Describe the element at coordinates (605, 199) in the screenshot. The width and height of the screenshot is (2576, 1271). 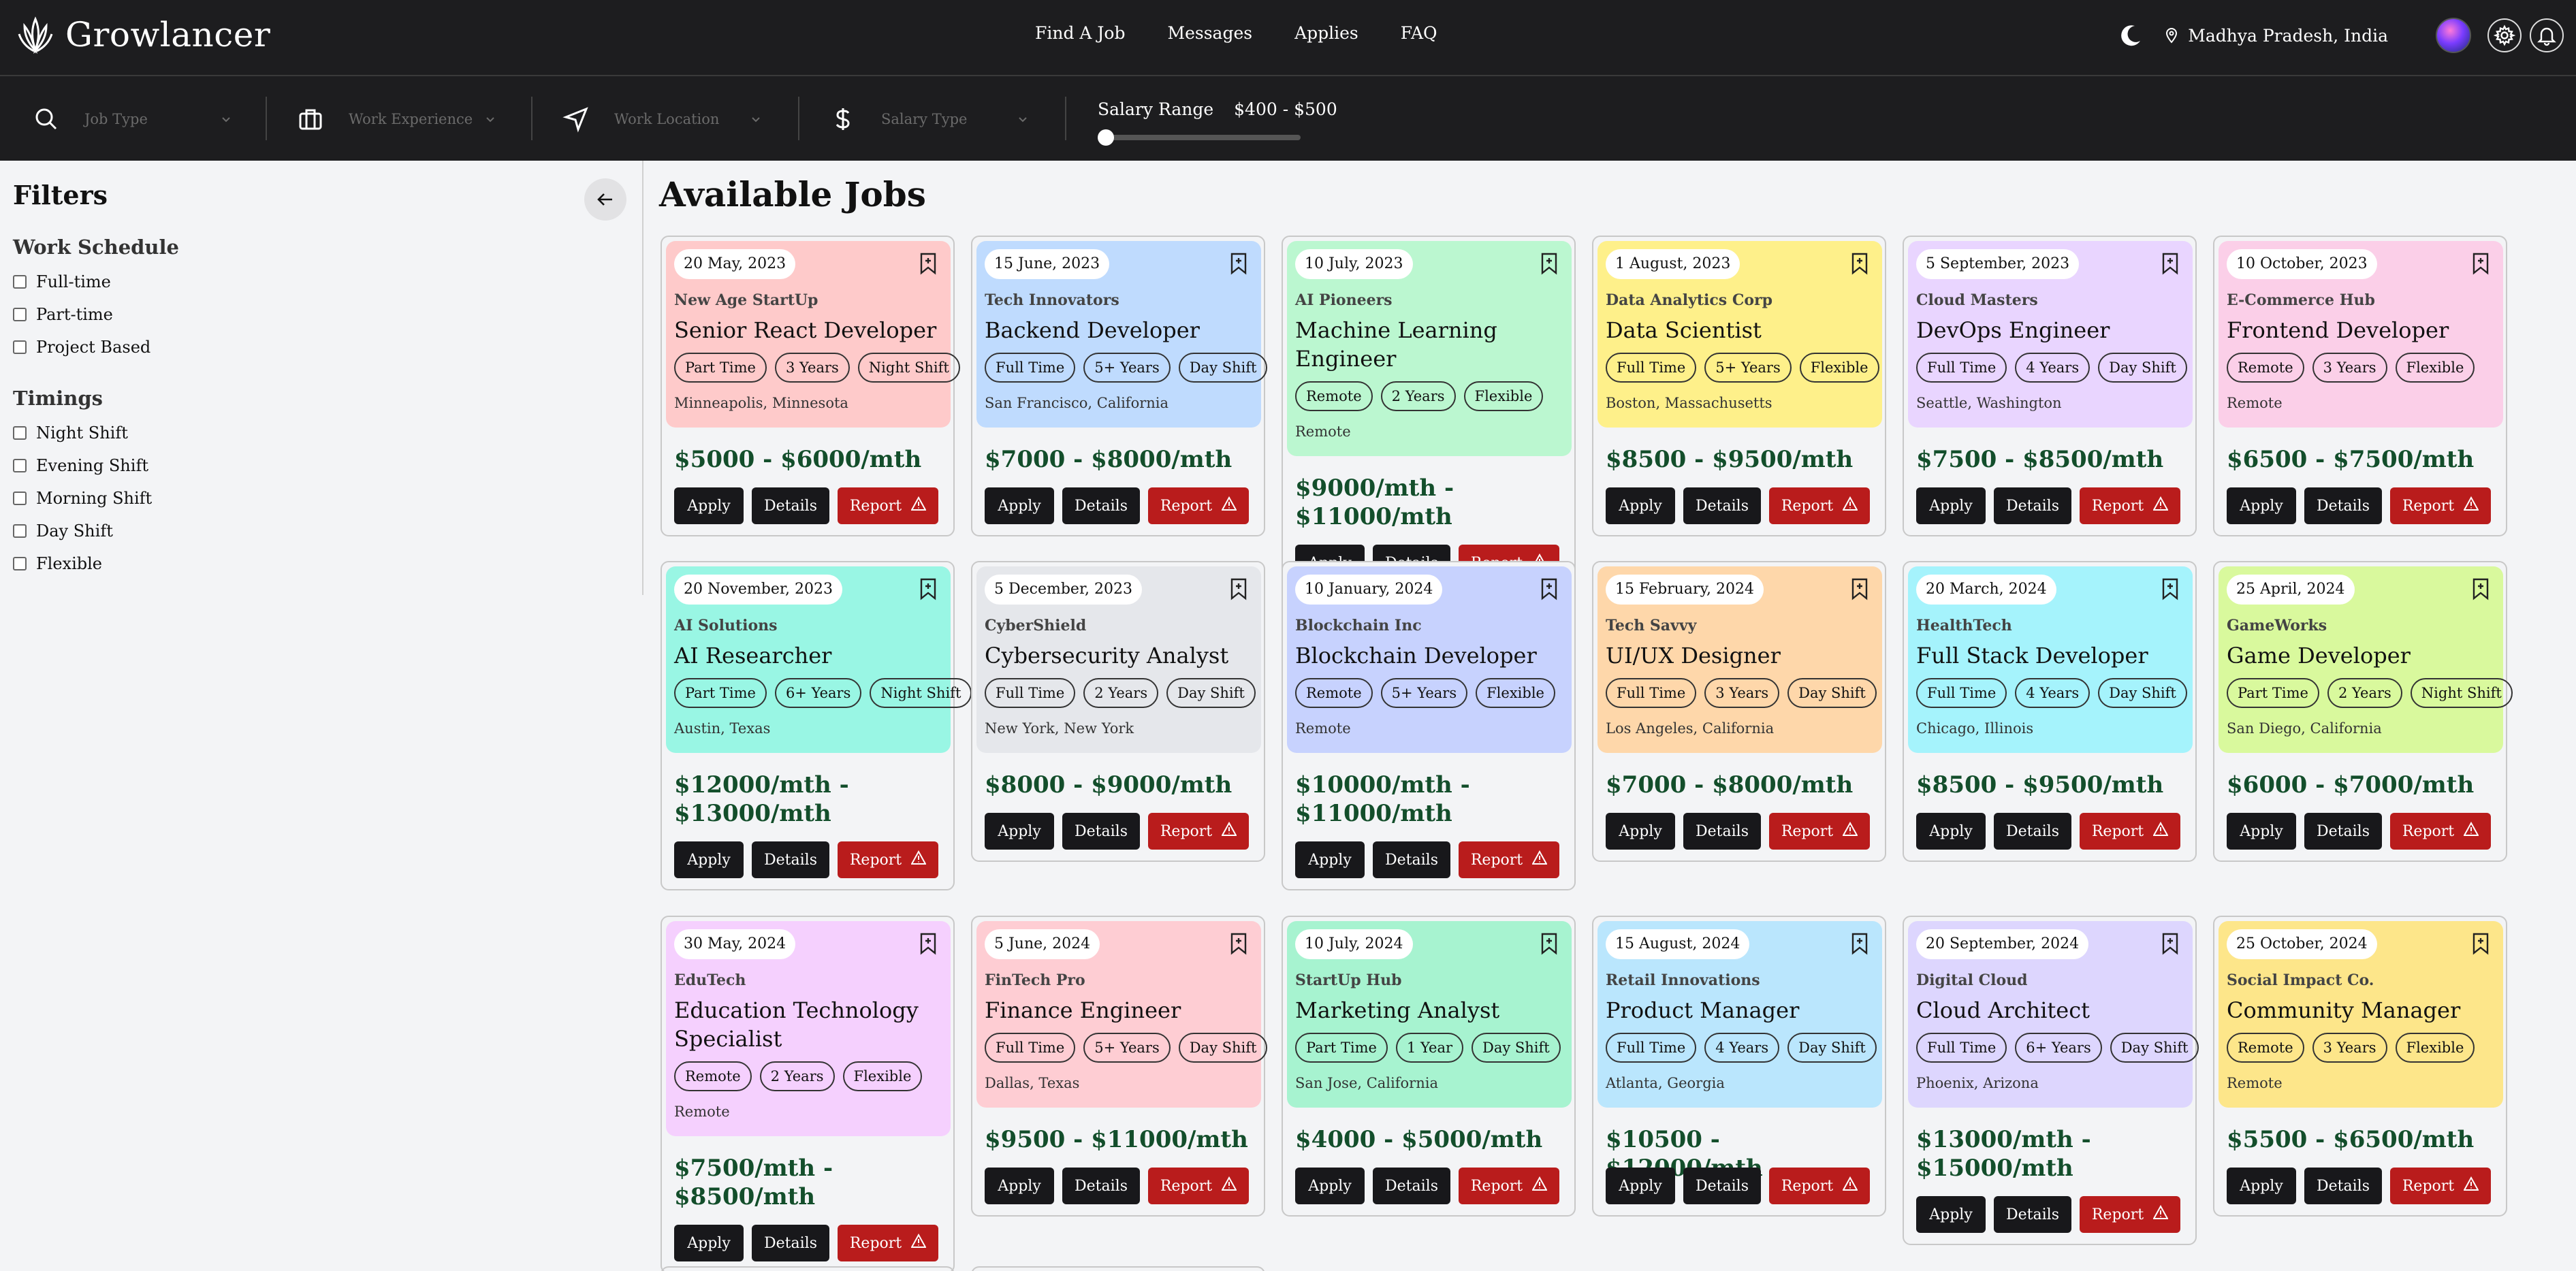
I see `collapse-filters-button` at that location.